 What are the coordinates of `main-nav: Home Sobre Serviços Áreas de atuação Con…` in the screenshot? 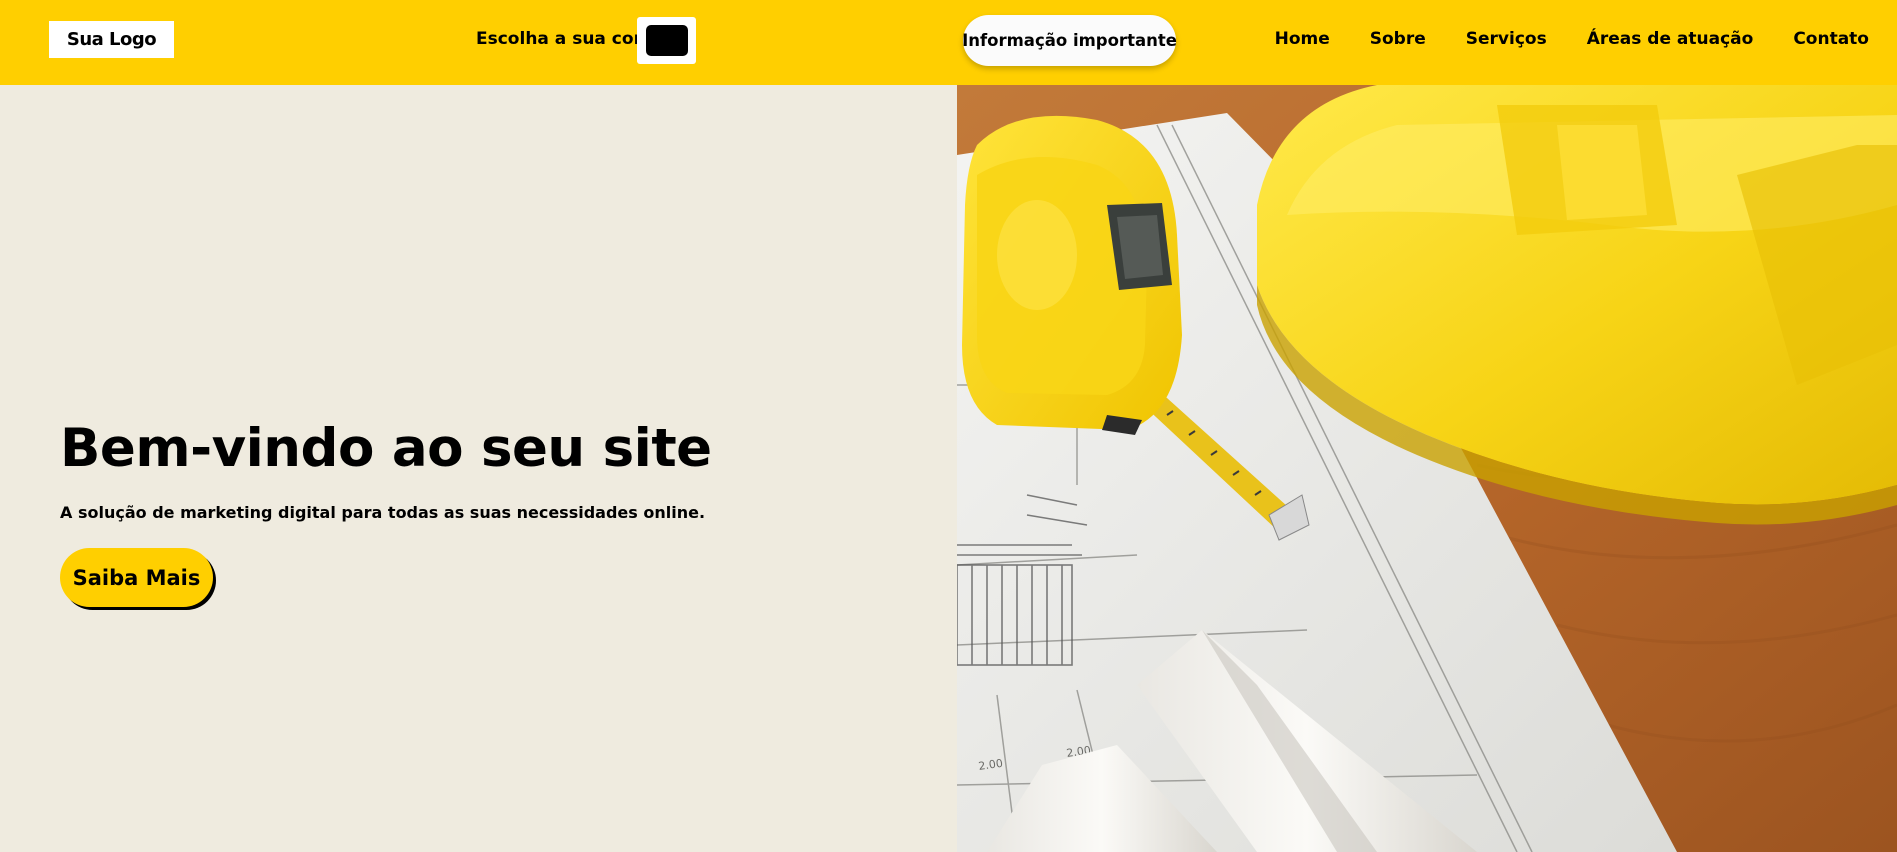 It's located at (1572, 39).